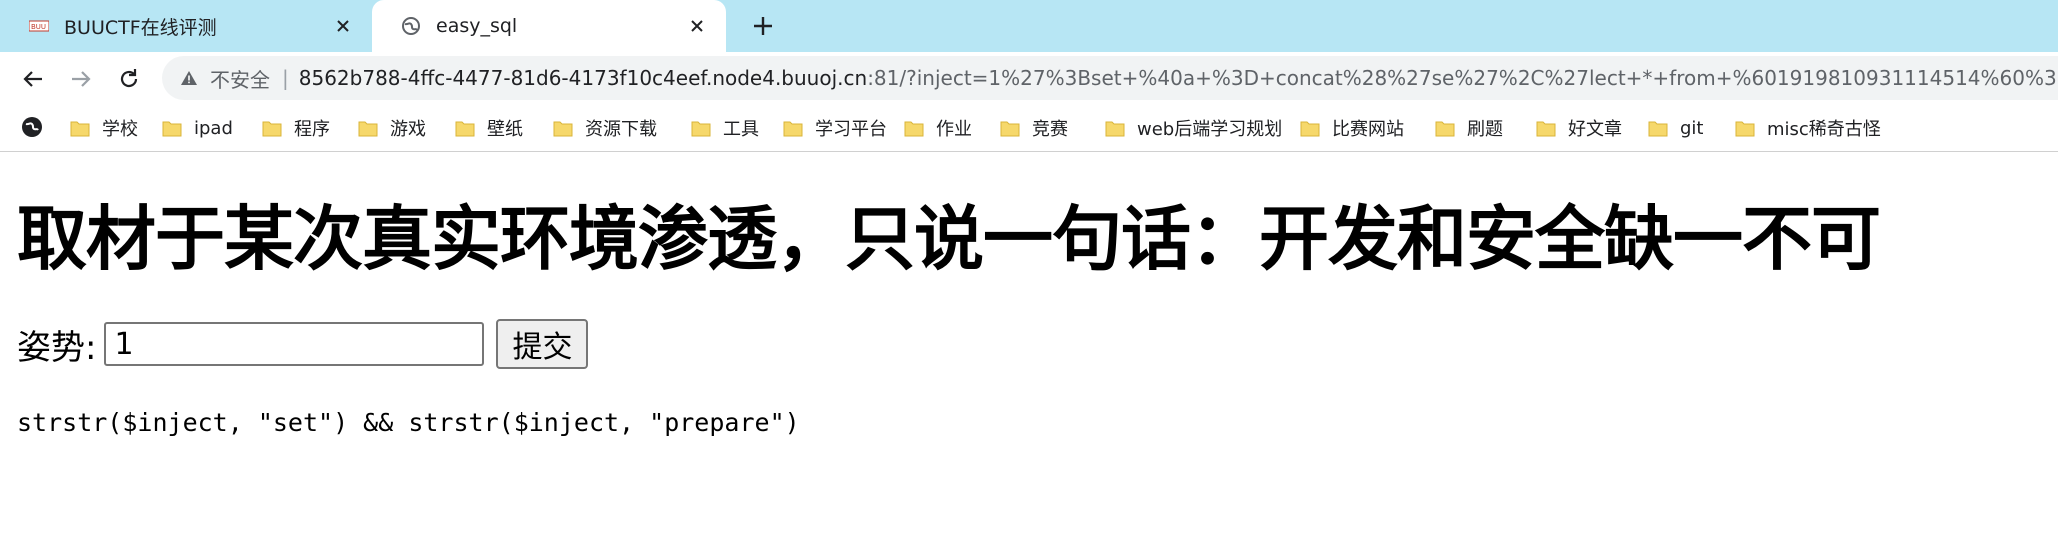  I want to click on bookmark-item: 壁纸, so click(489, 128).